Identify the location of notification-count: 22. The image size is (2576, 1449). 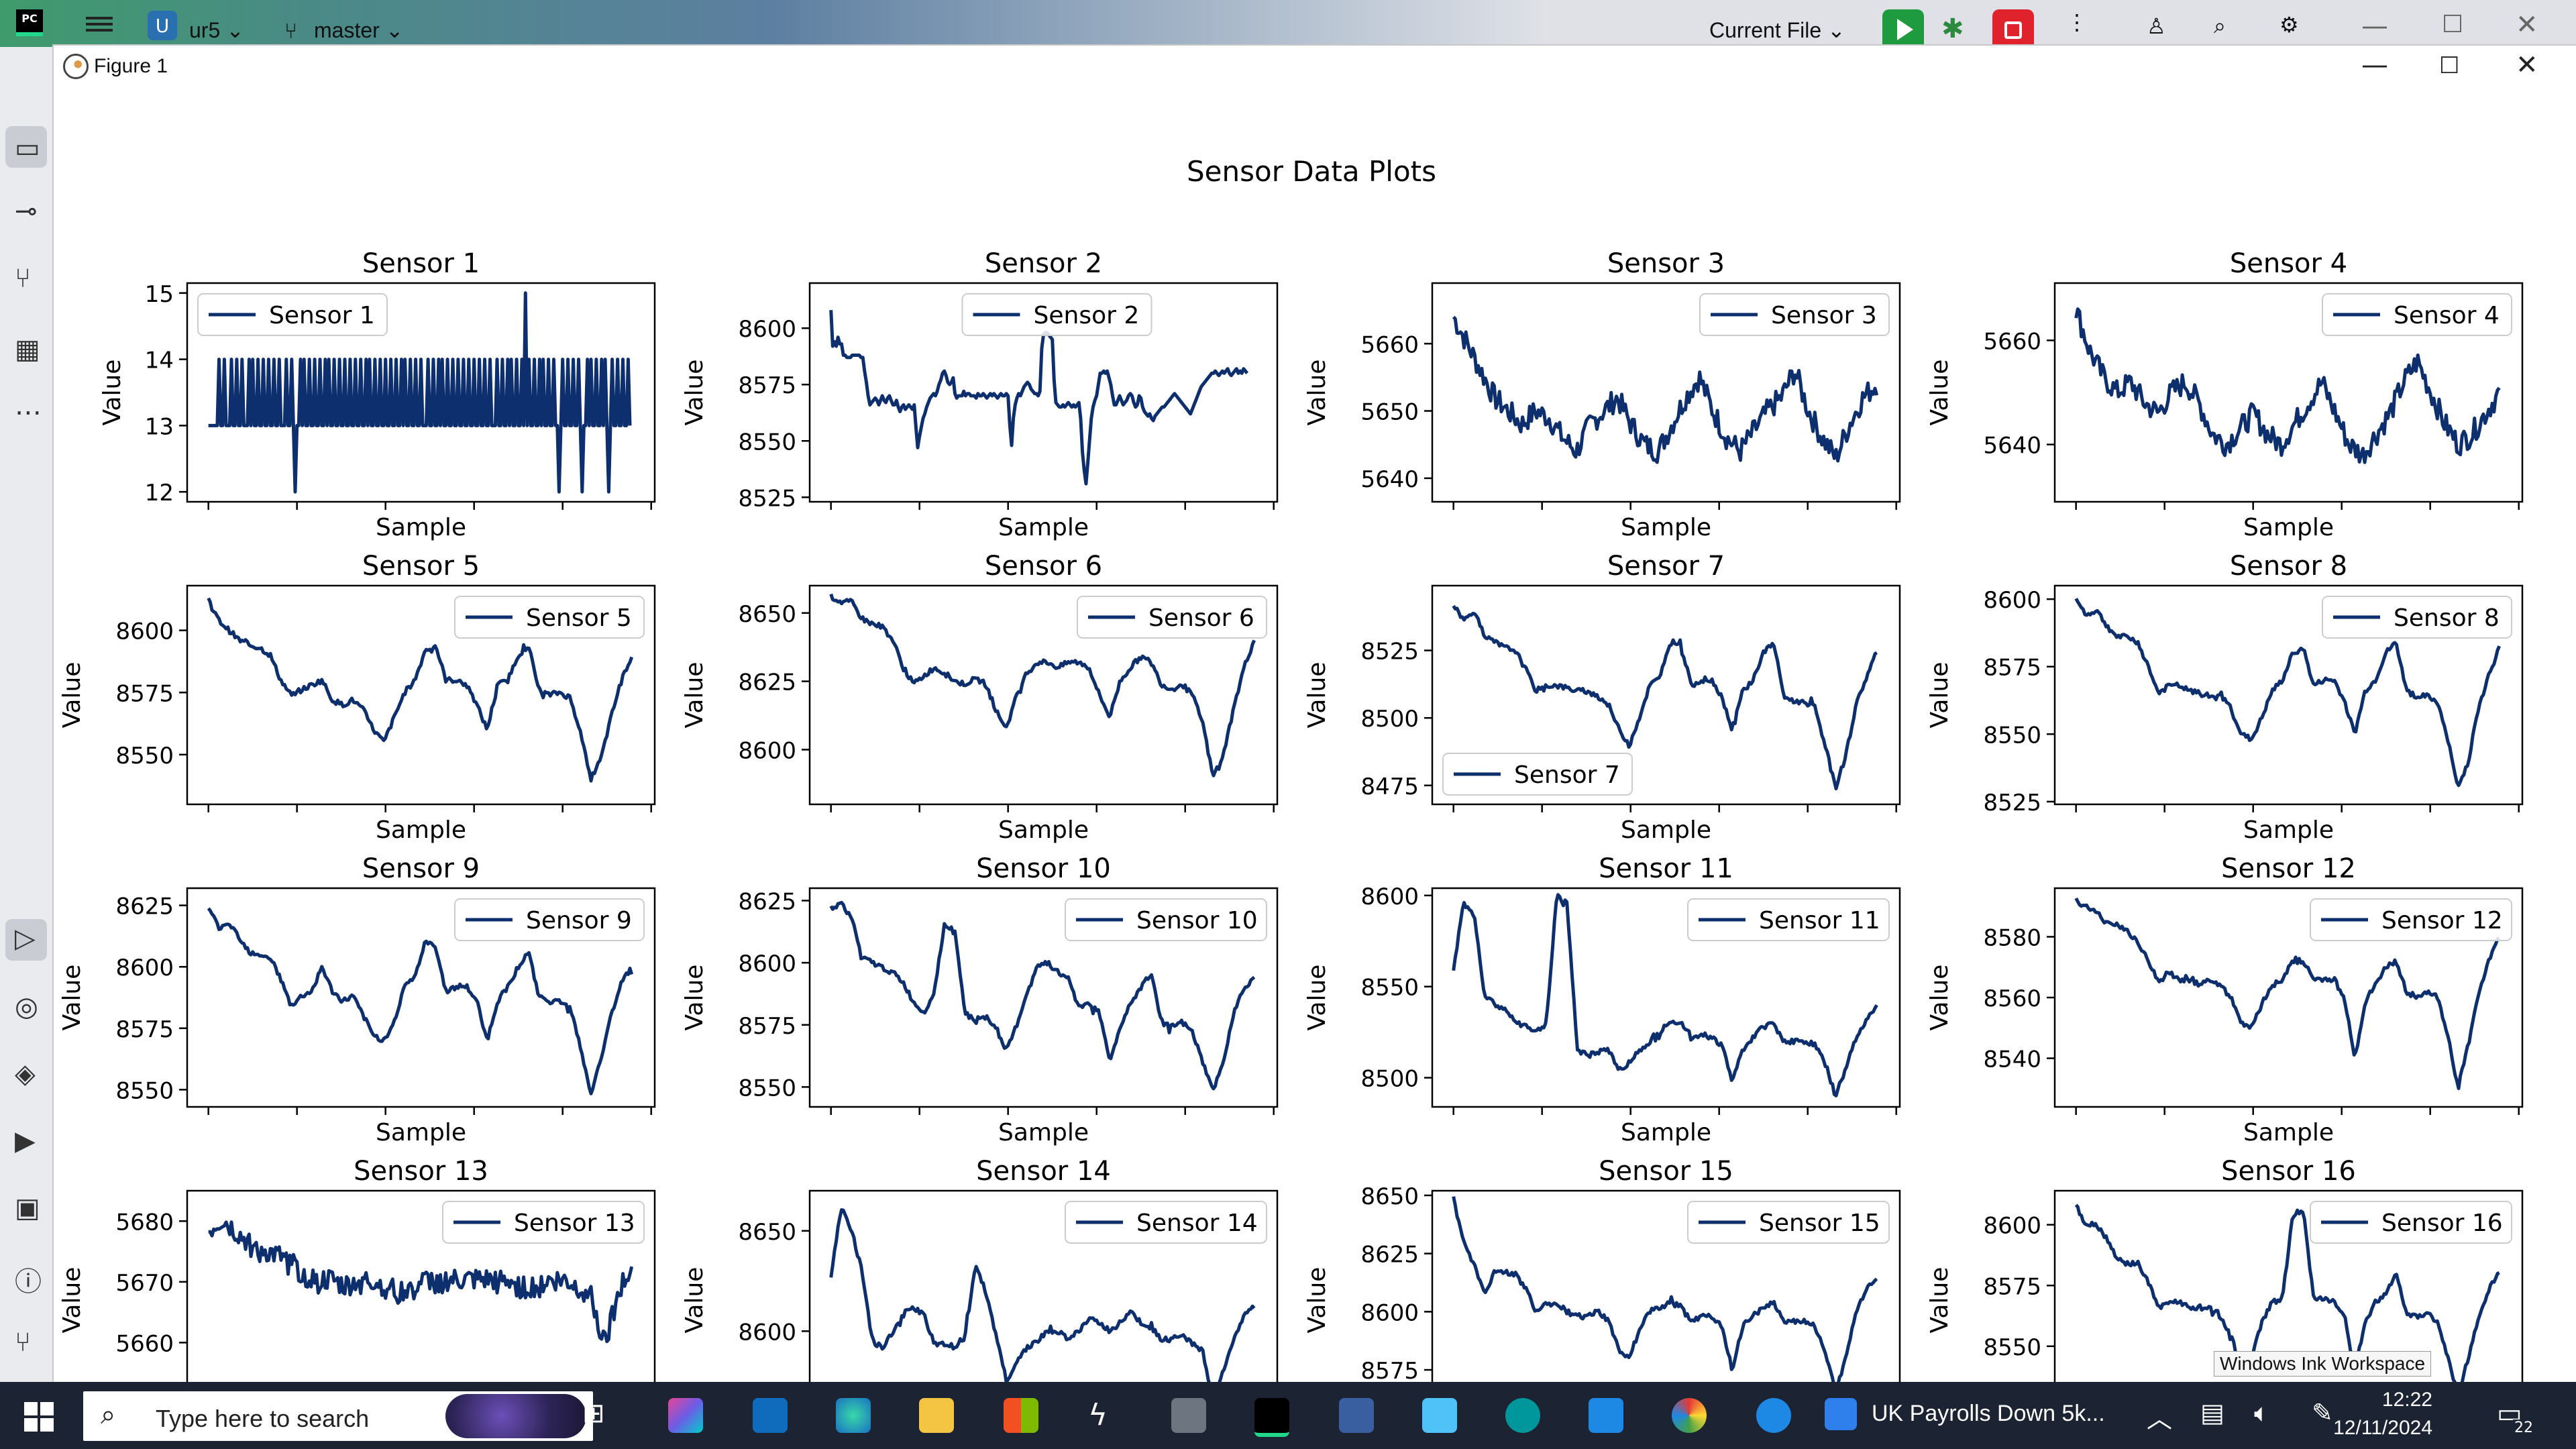
(2523, 1427).